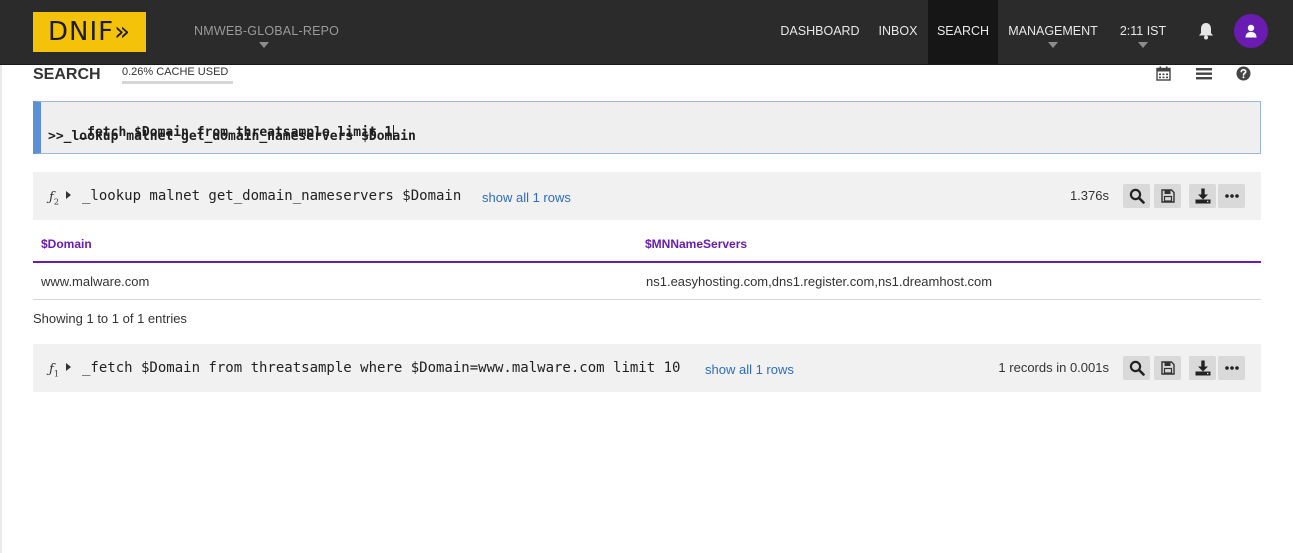 The image size is (1293, 553). What do you see at coordinates (264, 45) in the screenshot?
I see `repo-dropdown-icon` at bounding box center [264, 45].